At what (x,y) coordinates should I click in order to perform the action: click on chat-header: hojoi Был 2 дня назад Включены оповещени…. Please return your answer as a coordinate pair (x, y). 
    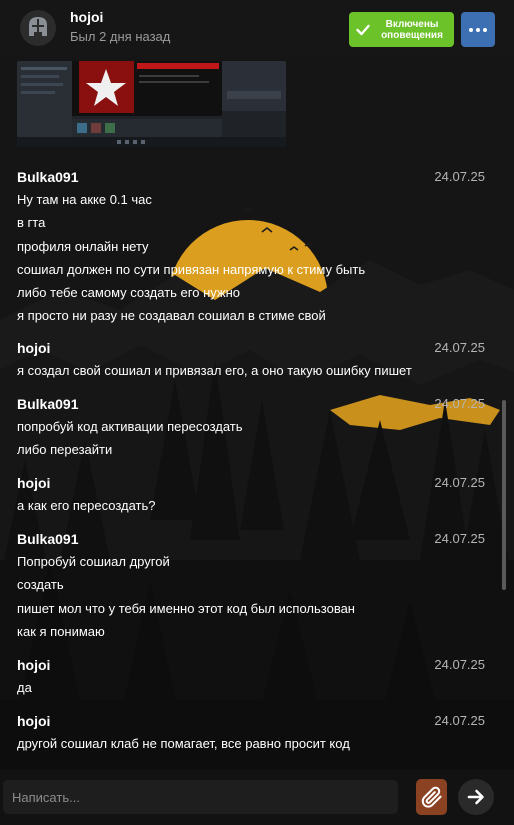
    Looking at the image, I should click on (257, 29).